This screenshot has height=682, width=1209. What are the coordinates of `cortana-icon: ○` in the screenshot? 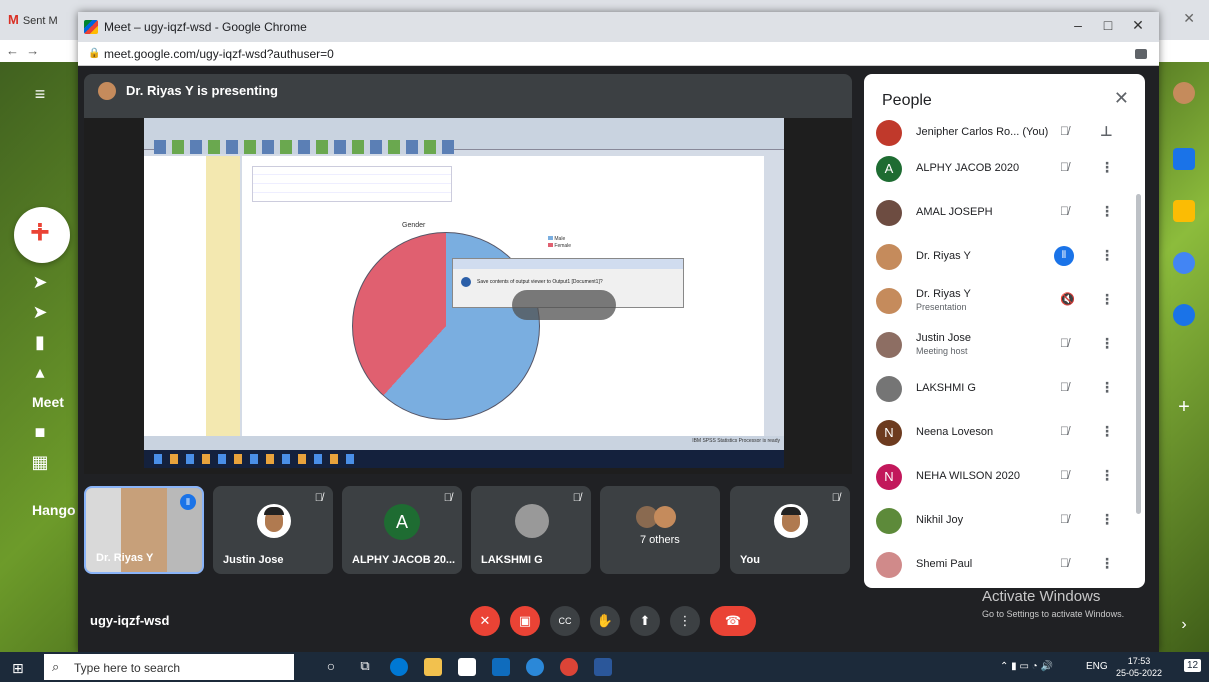 It's located at (331, 667).